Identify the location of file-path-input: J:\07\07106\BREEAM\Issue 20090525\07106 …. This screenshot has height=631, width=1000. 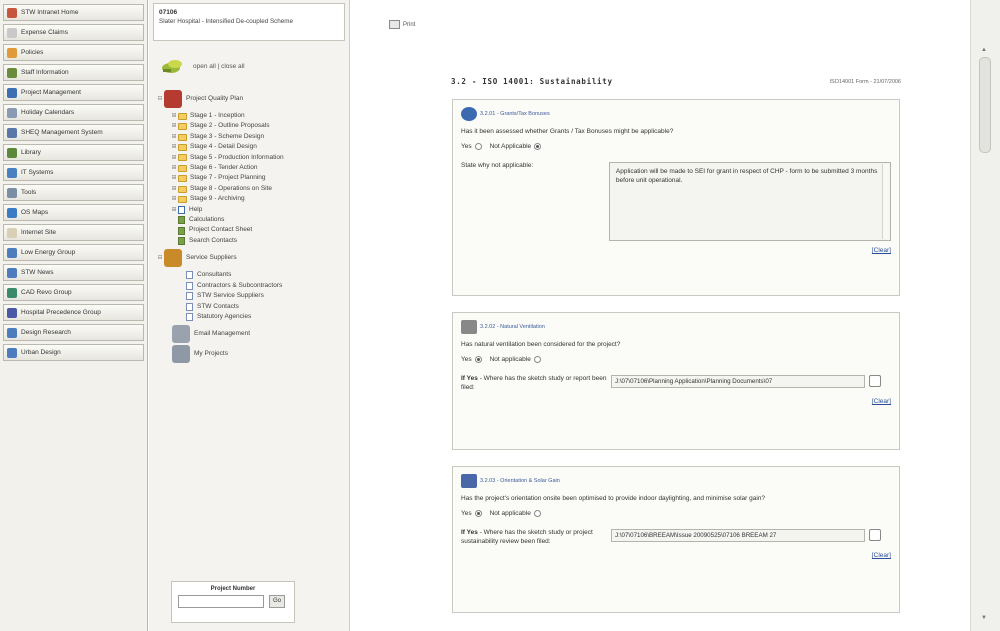
(738, 535).